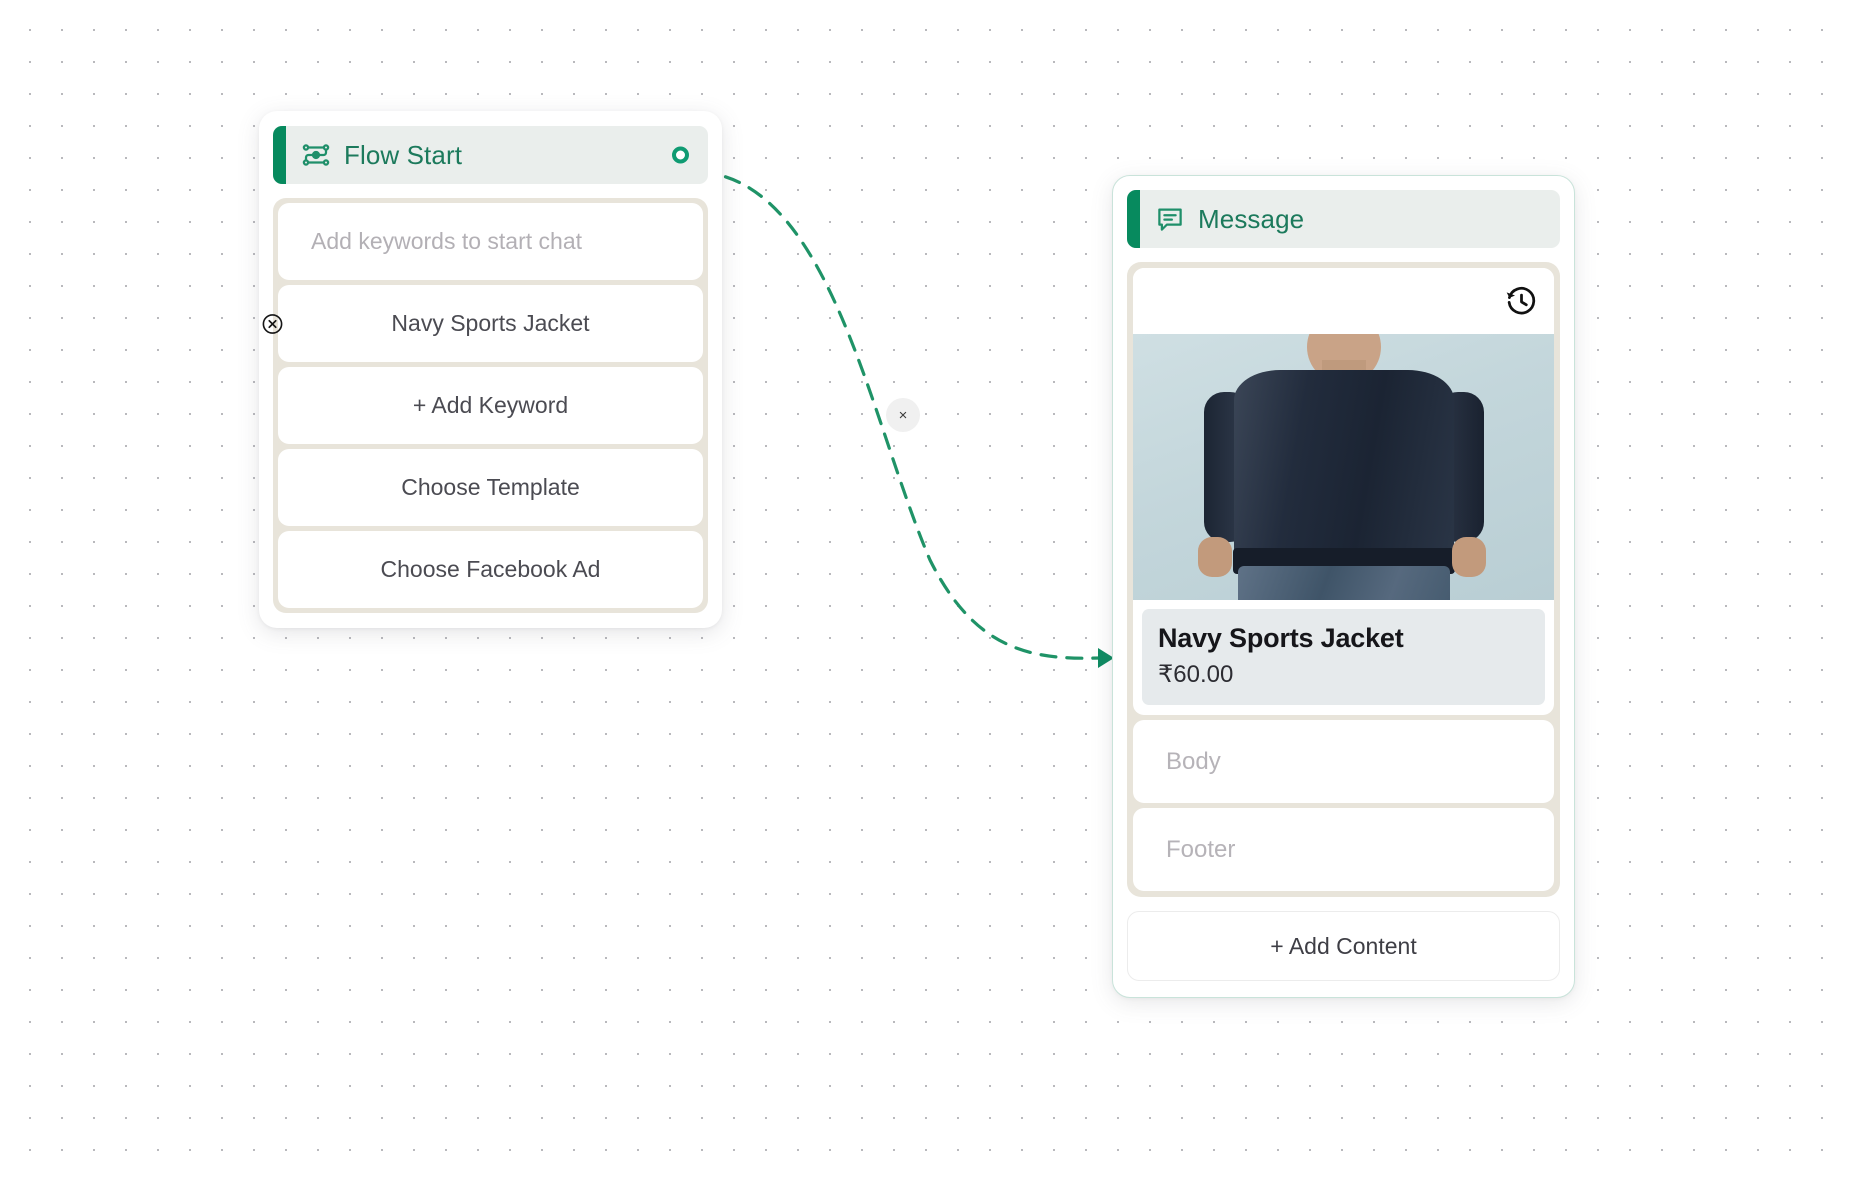 The height and width of the screenshot is (1179, 1853). What do you see at coordinates (490, 487) in the screenshot?
I see `choose-template-button: Choose Template` at bounding box center [490, 487].